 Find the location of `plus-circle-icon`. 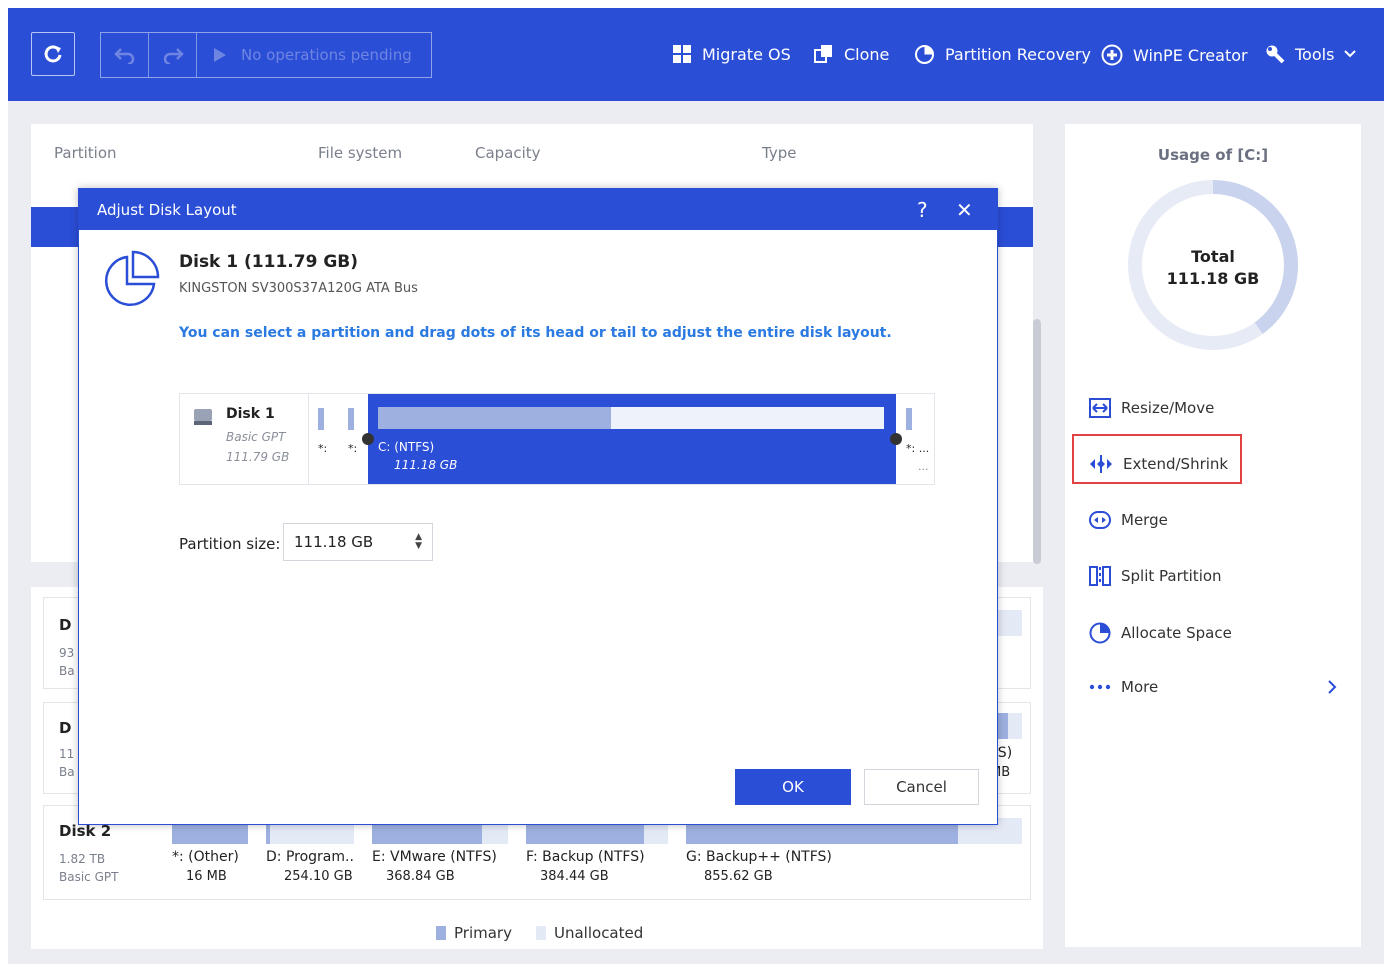

plus-circle-icon is located at coordinates (1112, 55).